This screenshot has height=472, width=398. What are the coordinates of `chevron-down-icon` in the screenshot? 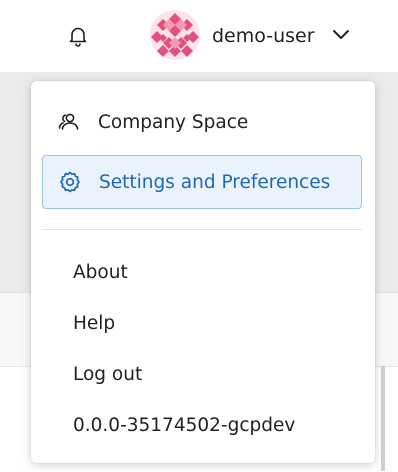 It's located at (341, 34).